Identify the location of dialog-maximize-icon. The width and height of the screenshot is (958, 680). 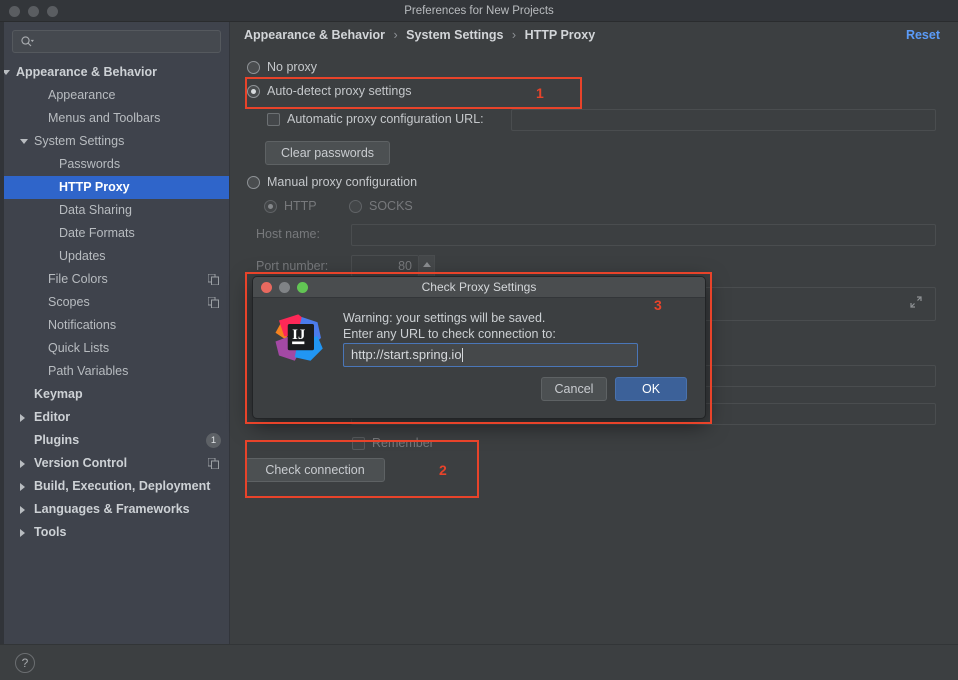
(302, 287).